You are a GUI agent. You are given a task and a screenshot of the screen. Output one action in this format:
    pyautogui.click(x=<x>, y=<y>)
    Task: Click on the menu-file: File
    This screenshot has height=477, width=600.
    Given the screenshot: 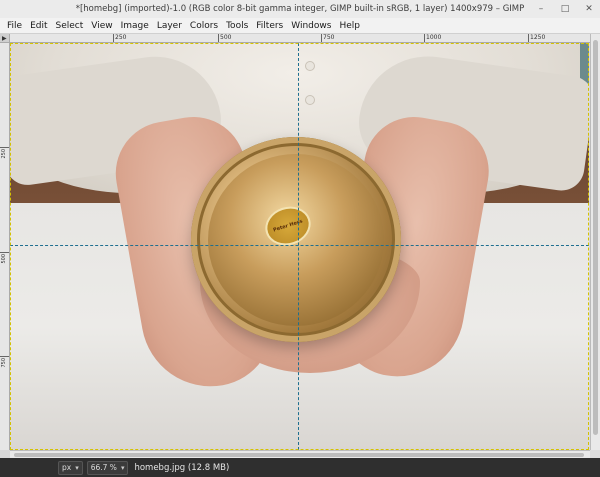 What is the action you would take?
    pyautogui.click(x=14, y=26)
    